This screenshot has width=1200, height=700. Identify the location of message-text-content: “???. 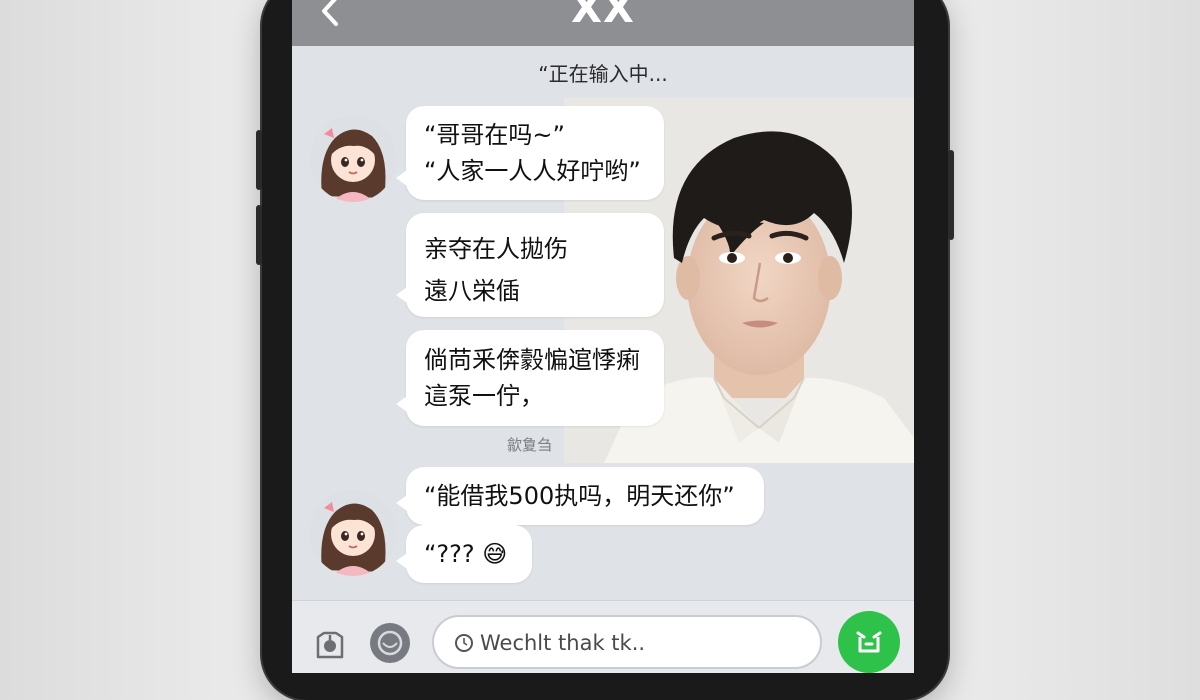
(449, 554).